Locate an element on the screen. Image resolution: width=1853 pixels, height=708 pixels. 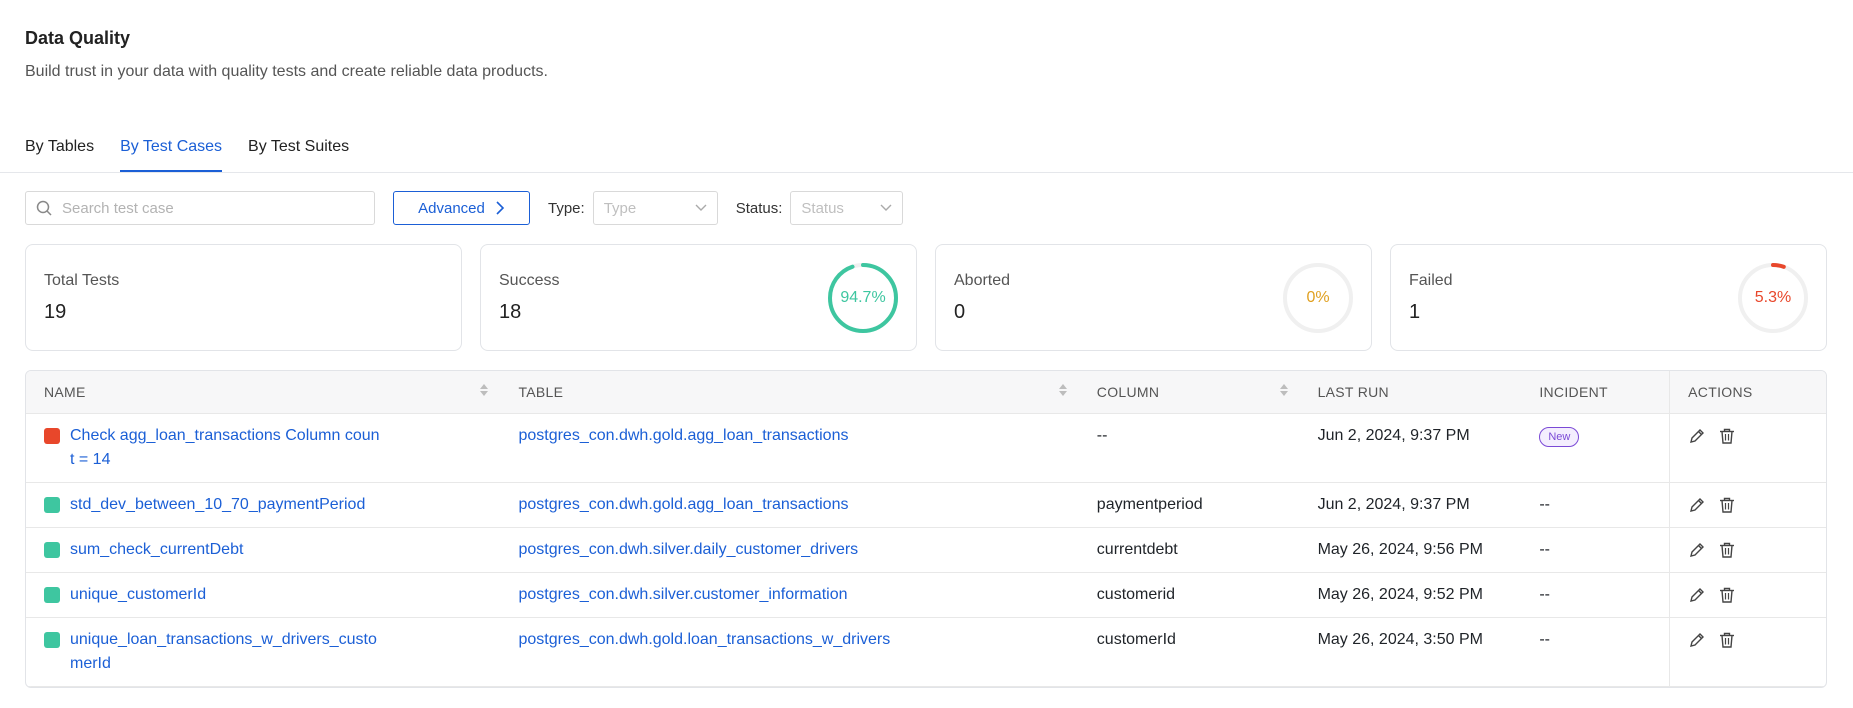
advanced-button: Advanced is located at coordinates (461, 208).